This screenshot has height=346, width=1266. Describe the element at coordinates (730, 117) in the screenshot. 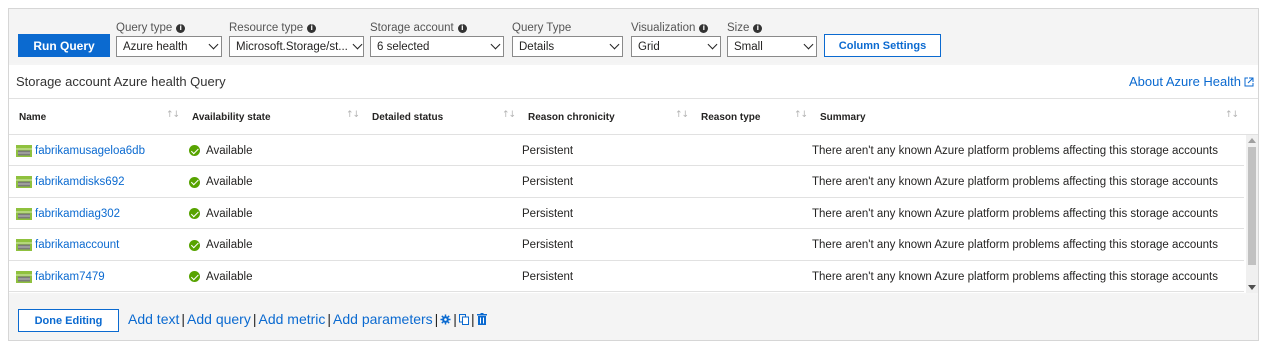

I see `column-header-reason-type: Reason type` at that location.